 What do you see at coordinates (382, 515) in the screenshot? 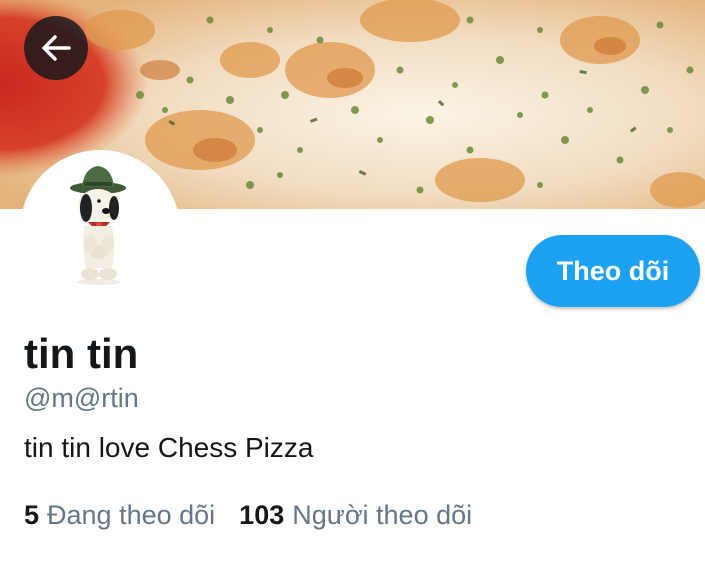
I see `followers-label: Người theo dõi` at bounding box center [382, 515].